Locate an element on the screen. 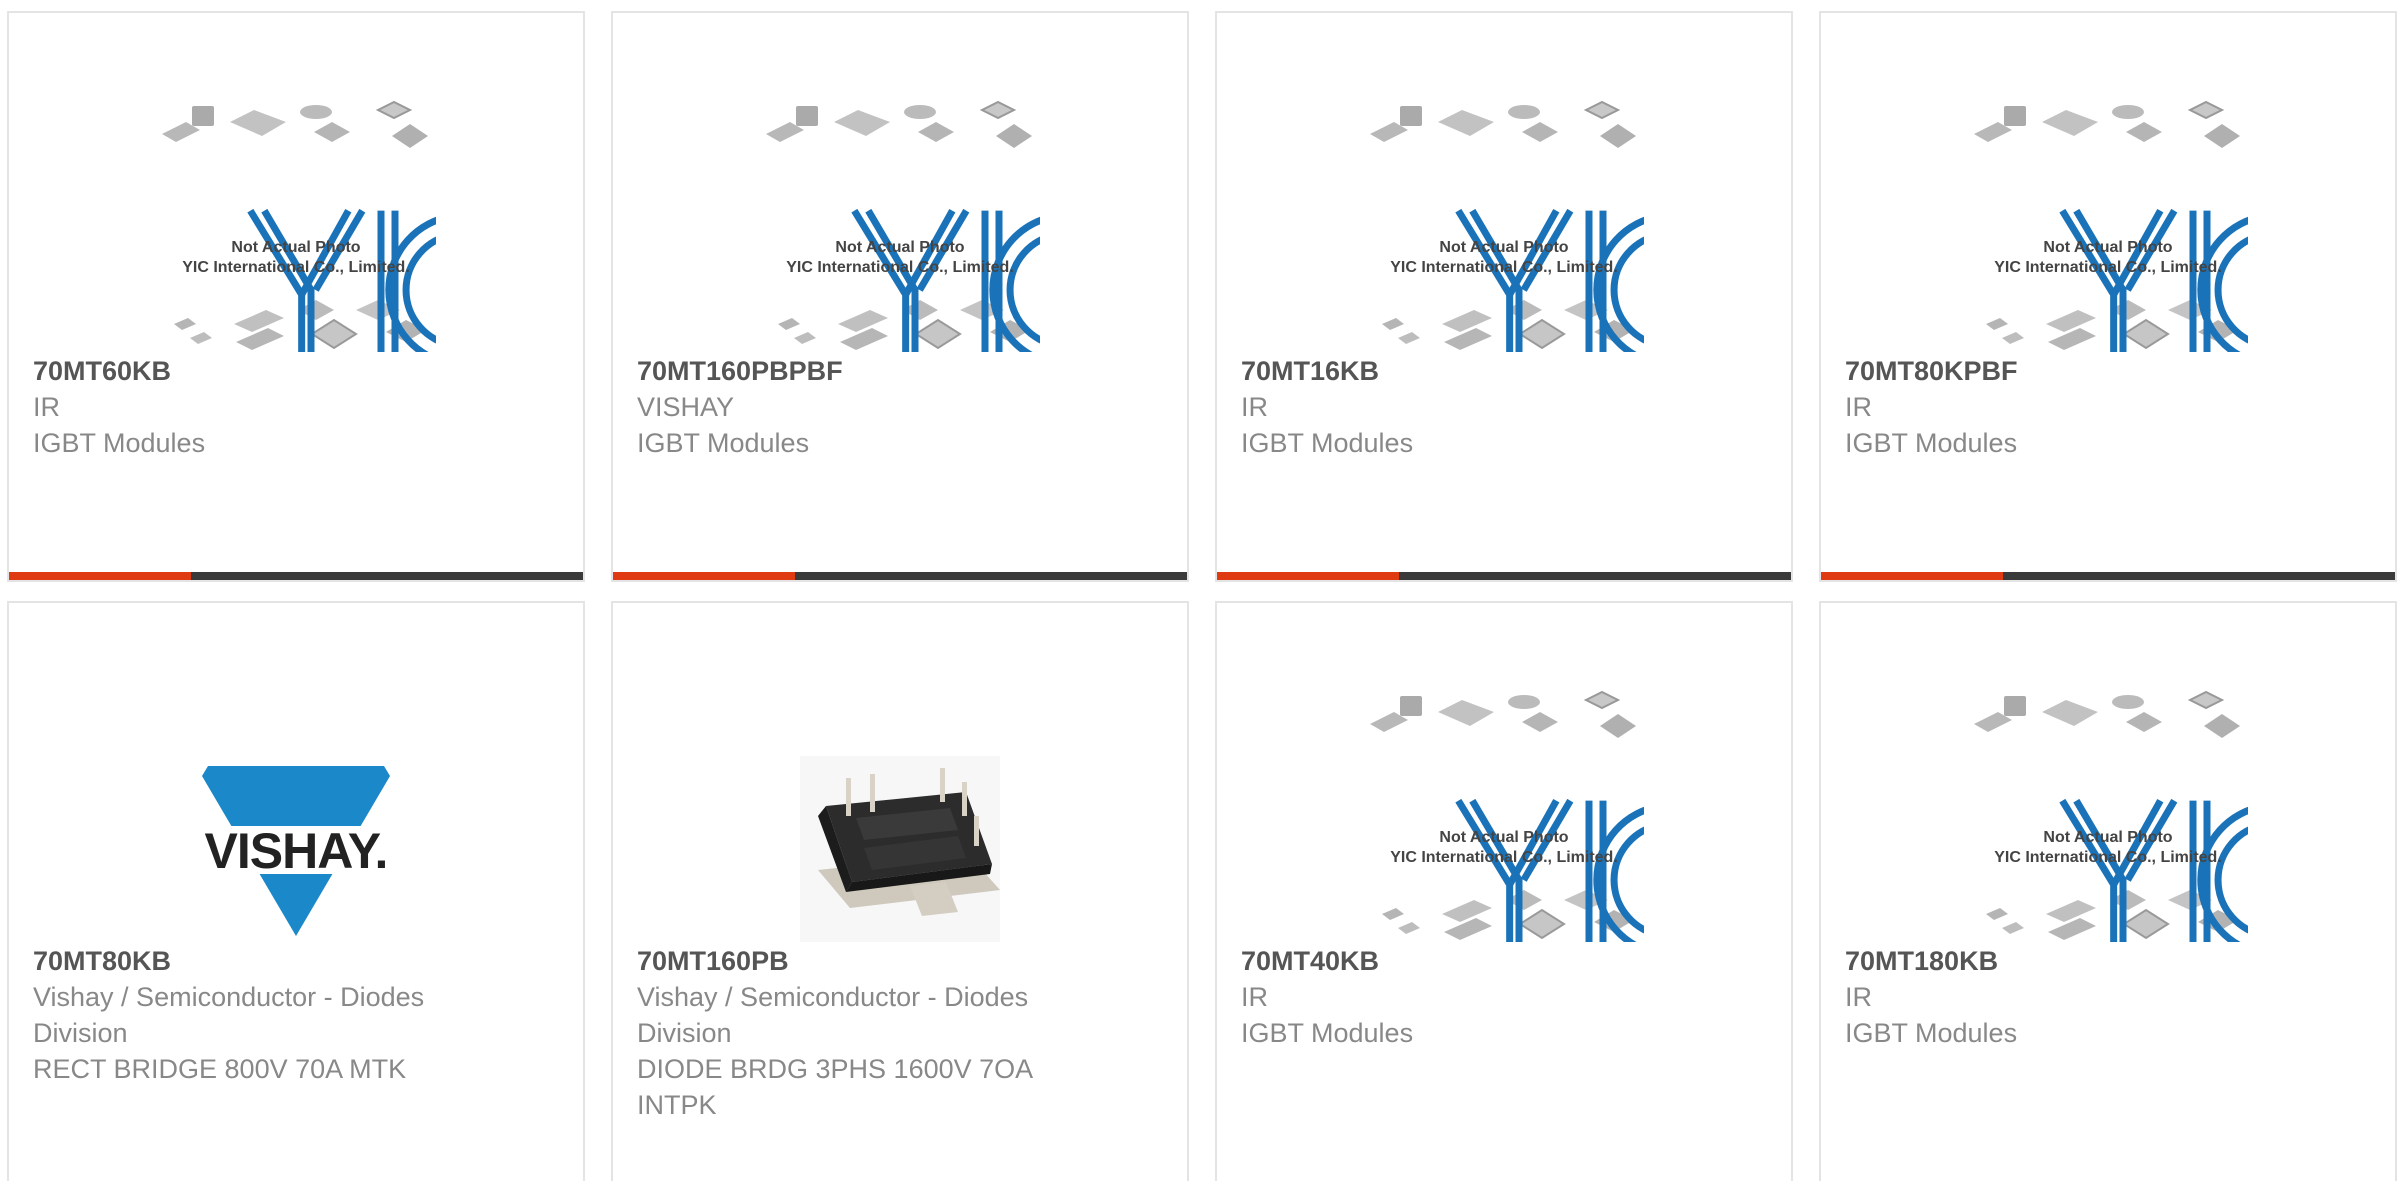 The width and height of the screenshot is (2400, 1181). description: RECT BRIDGE 800V 70A MTK is located at coordinates (220, 1069).